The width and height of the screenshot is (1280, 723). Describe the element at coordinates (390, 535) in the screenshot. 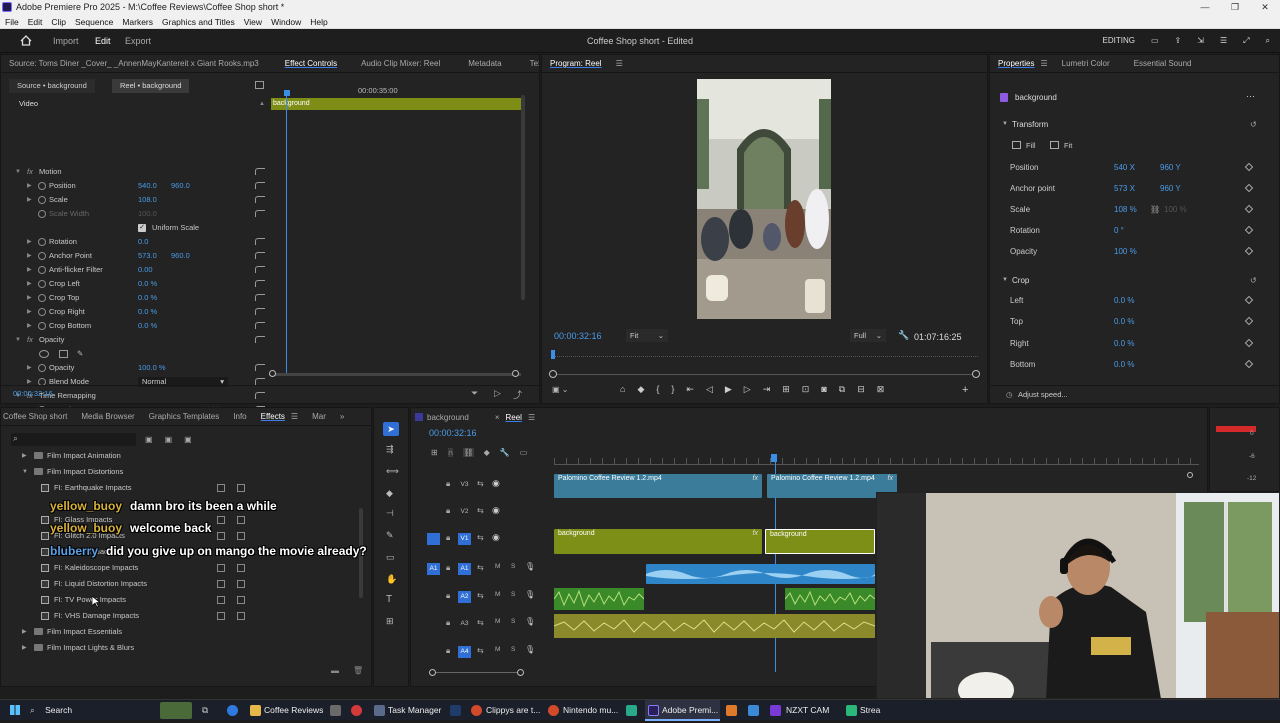

I see `pen-tool-icon: ✎` at that location.